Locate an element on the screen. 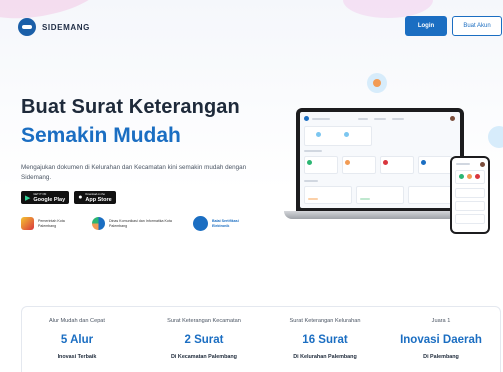  stat-subtitle: Di Kecamatan Palembang is located at coordinates (204, 357).